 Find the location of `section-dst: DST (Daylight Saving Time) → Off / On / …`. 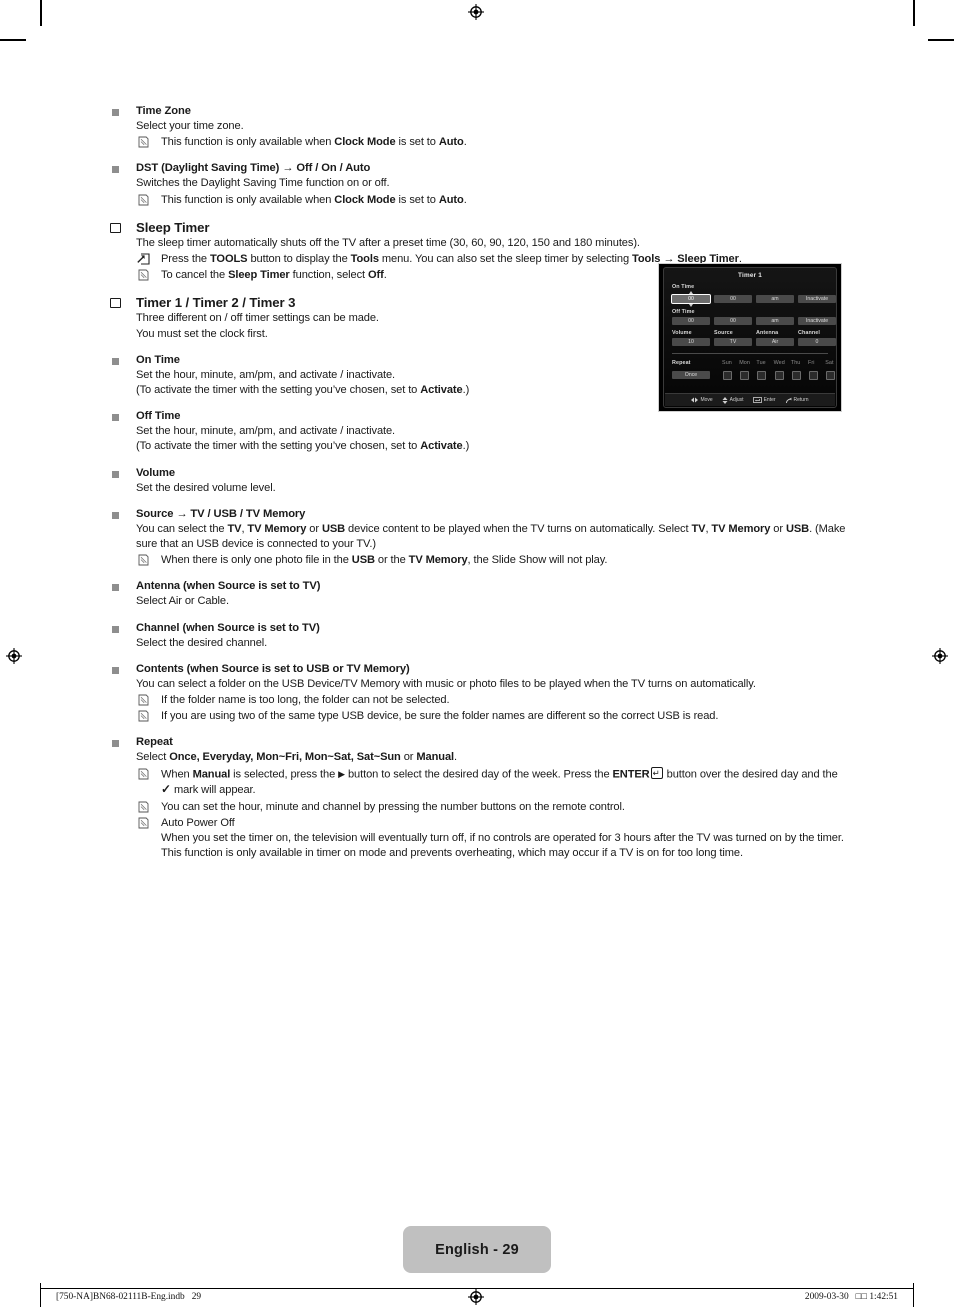

section-dst: DST (Daylight Saving Time) → Off / On / … is located at coordinates (478, 184).